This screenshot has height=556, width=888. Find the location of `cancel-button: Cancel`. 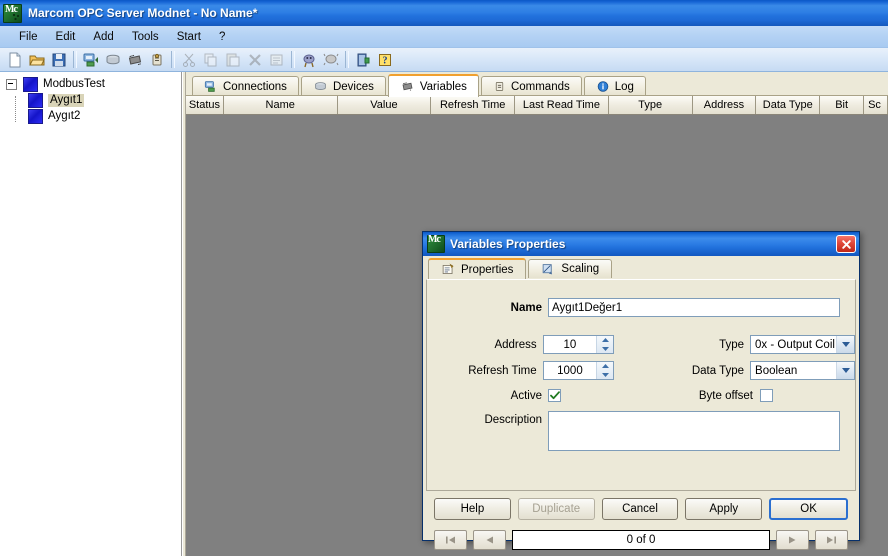

cancel-button: Cancel is located at coordinates (640, 509).